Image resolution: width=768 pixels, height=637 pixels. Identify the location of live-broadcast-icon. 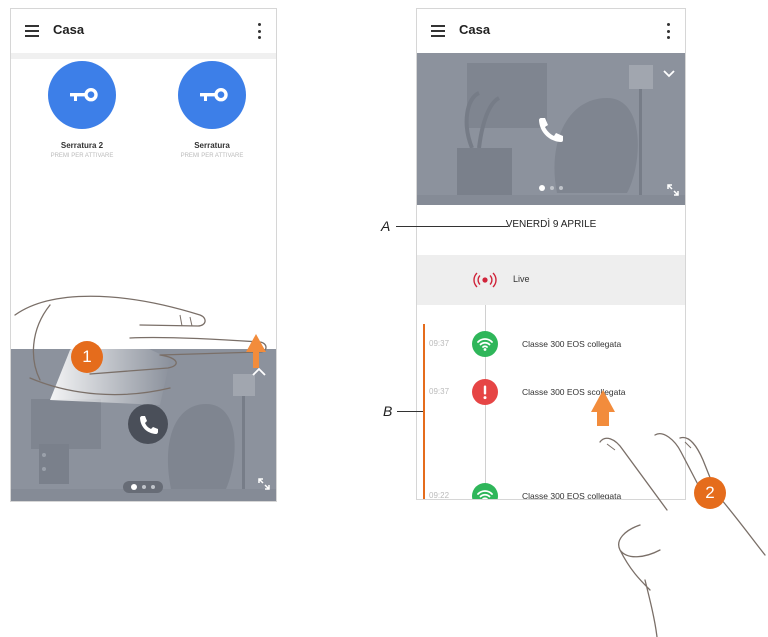
(485, 280).